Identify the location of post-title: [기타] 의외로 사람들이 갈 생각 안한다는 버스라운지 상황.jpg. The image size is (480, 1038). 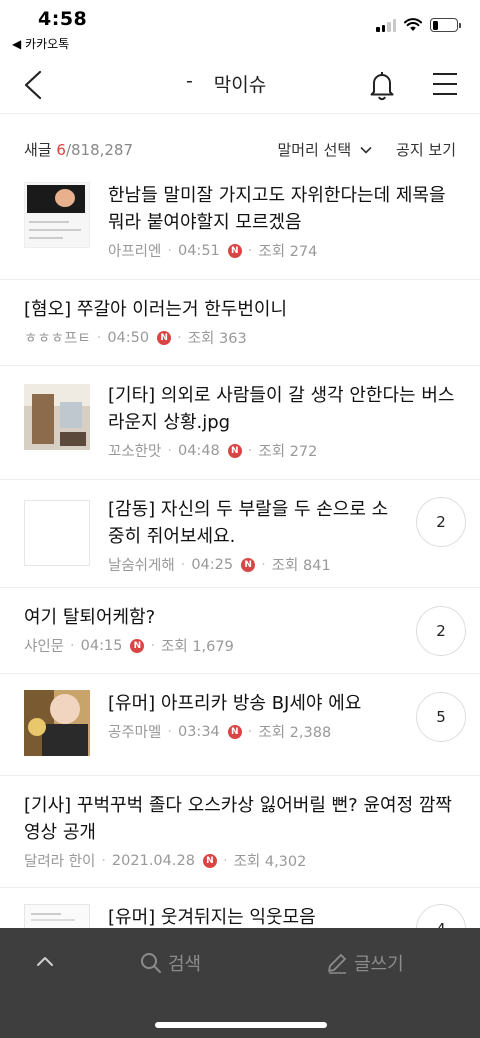
(281, 409).